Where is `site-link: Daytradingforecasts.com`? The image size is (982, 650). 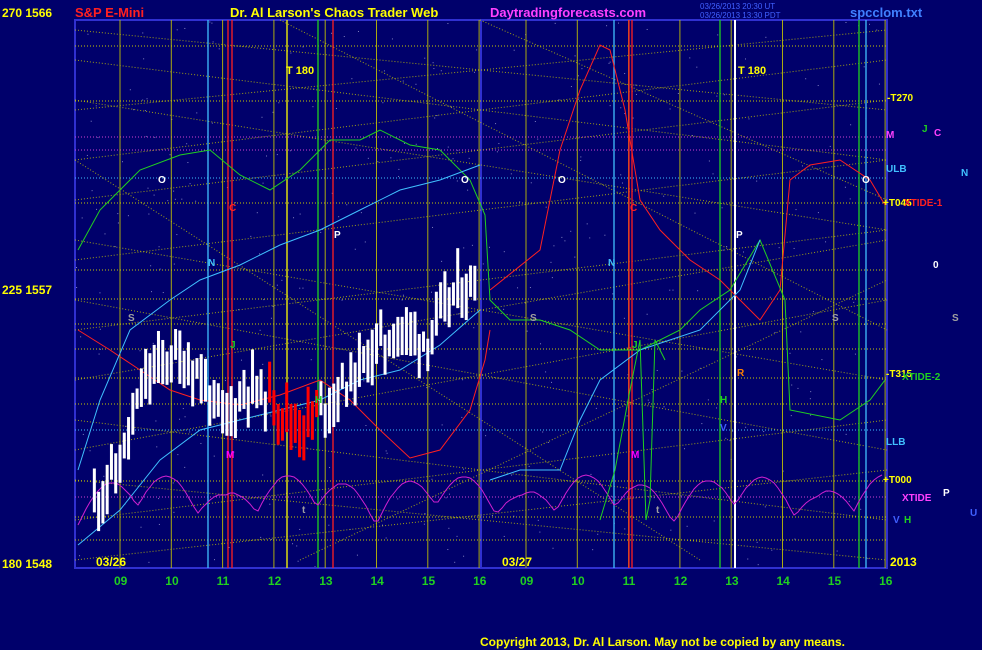 site-link: Daytradingforecasts.com is located at coordinates (568, 12).